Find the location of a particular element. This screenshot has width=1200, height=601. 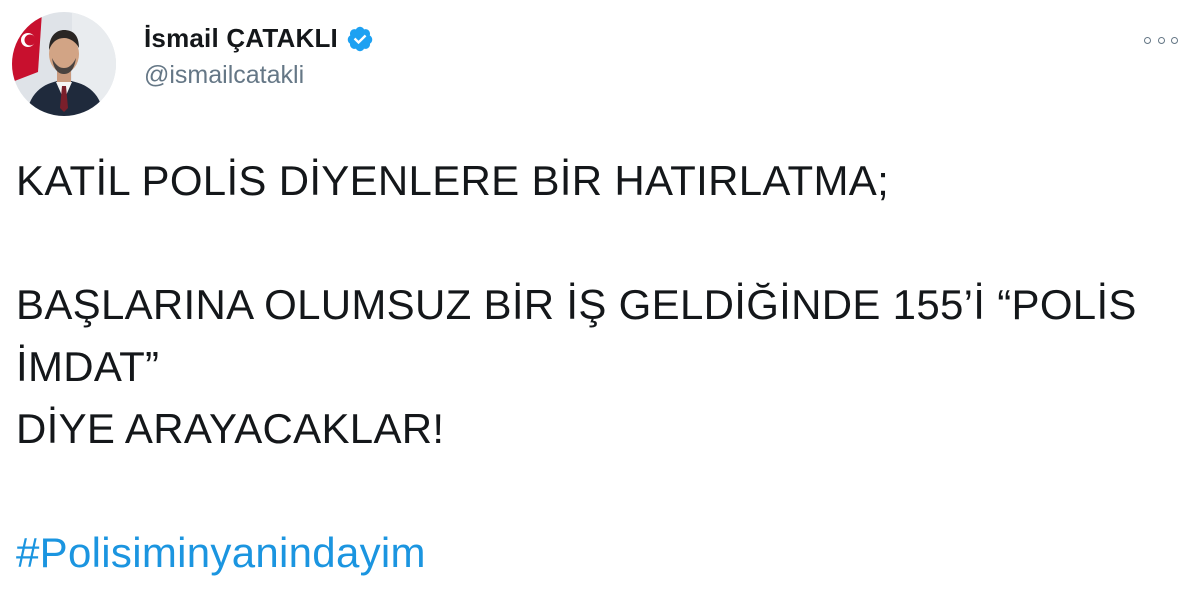

tweet-header: İsmail ÇATAKLI @ismailcatakli is located at coordinates (193, 64).